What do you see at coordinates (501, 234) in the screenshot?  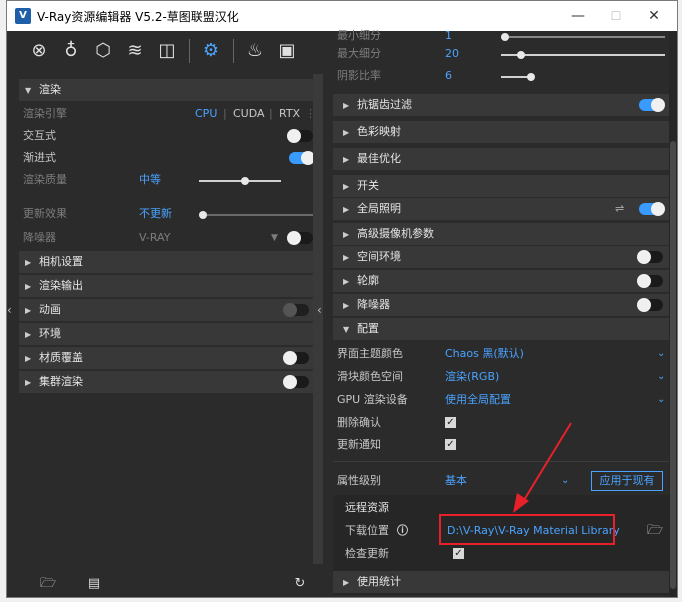 I see `section-advanced-camera: ▶ 高级摄像机参数` at bounding box center [501, 234].